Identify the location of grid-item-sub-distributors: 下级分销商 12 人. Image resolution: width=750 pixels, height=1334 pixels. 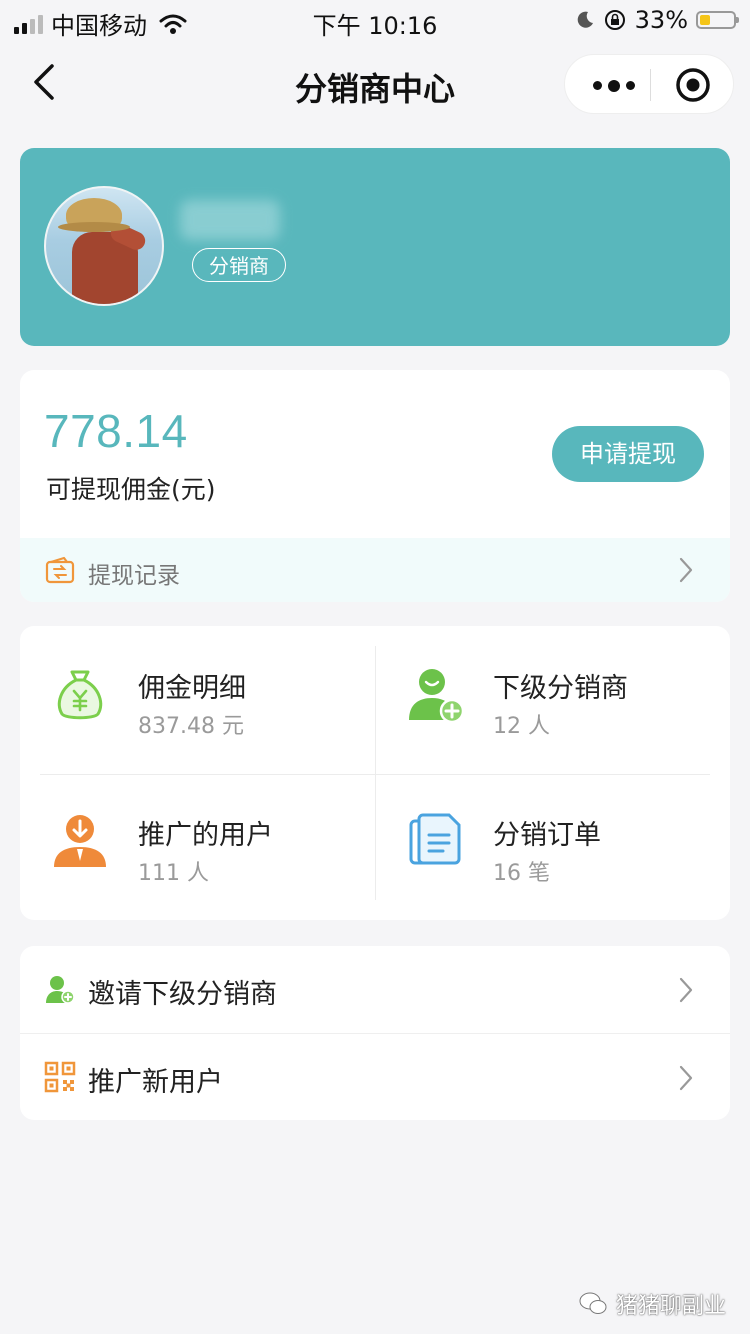
(552, 699).